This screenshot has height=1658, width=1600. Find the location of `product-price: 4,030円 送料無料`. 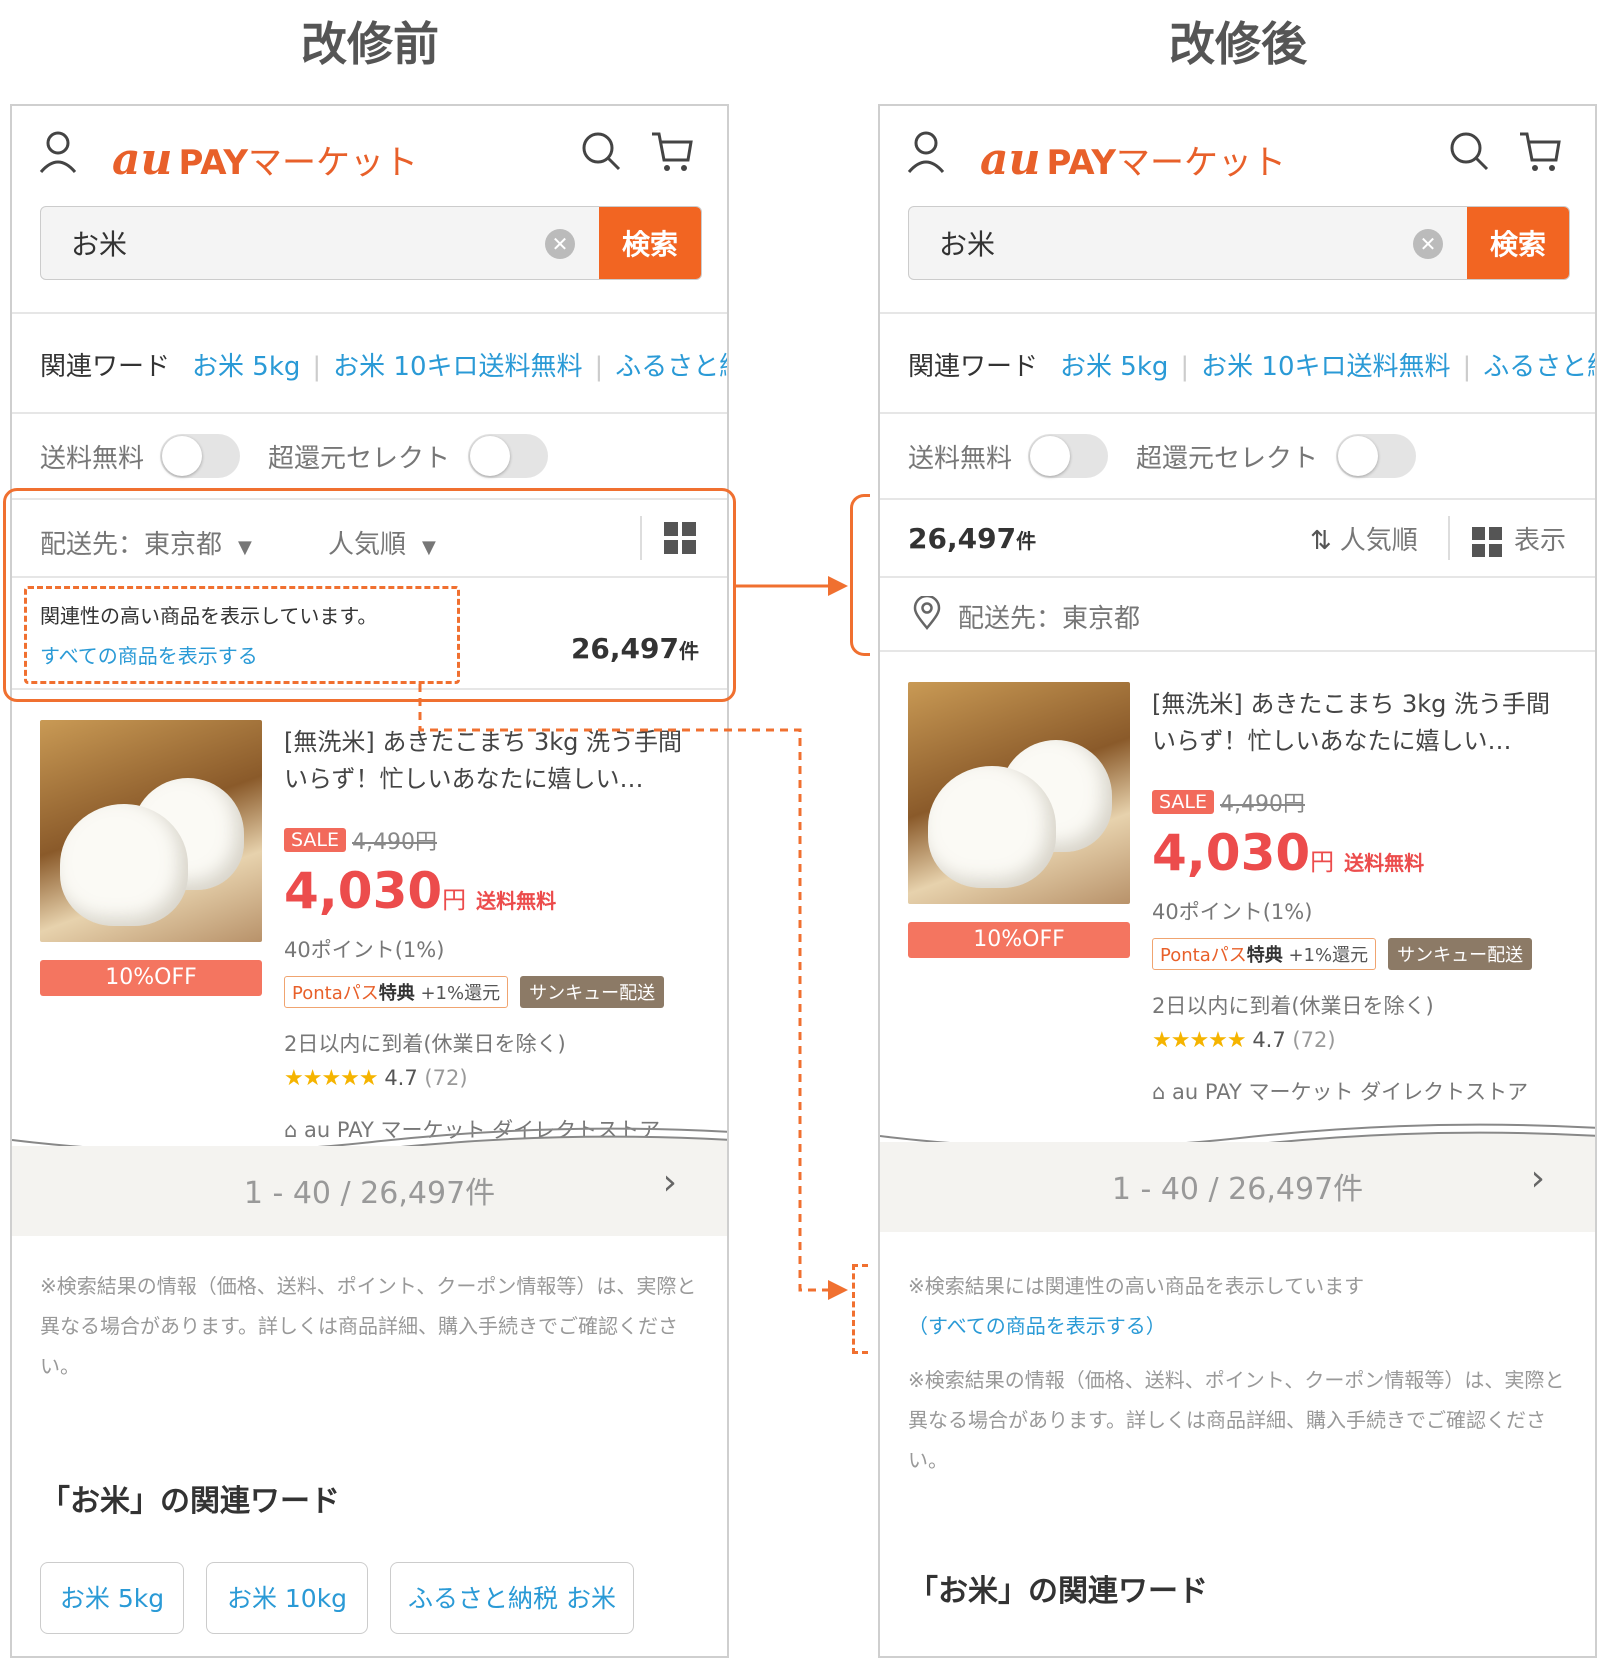

product-price: 4,030円 送料無料 is located at coordinates (1288, 853).